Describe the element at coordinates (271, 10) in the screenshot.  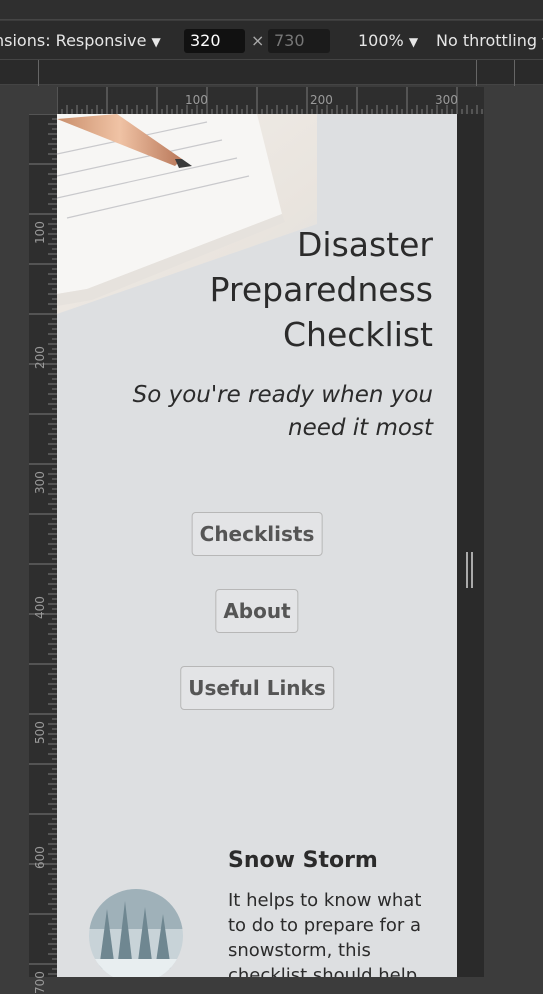
I see `devtools-top-strip` at that location.